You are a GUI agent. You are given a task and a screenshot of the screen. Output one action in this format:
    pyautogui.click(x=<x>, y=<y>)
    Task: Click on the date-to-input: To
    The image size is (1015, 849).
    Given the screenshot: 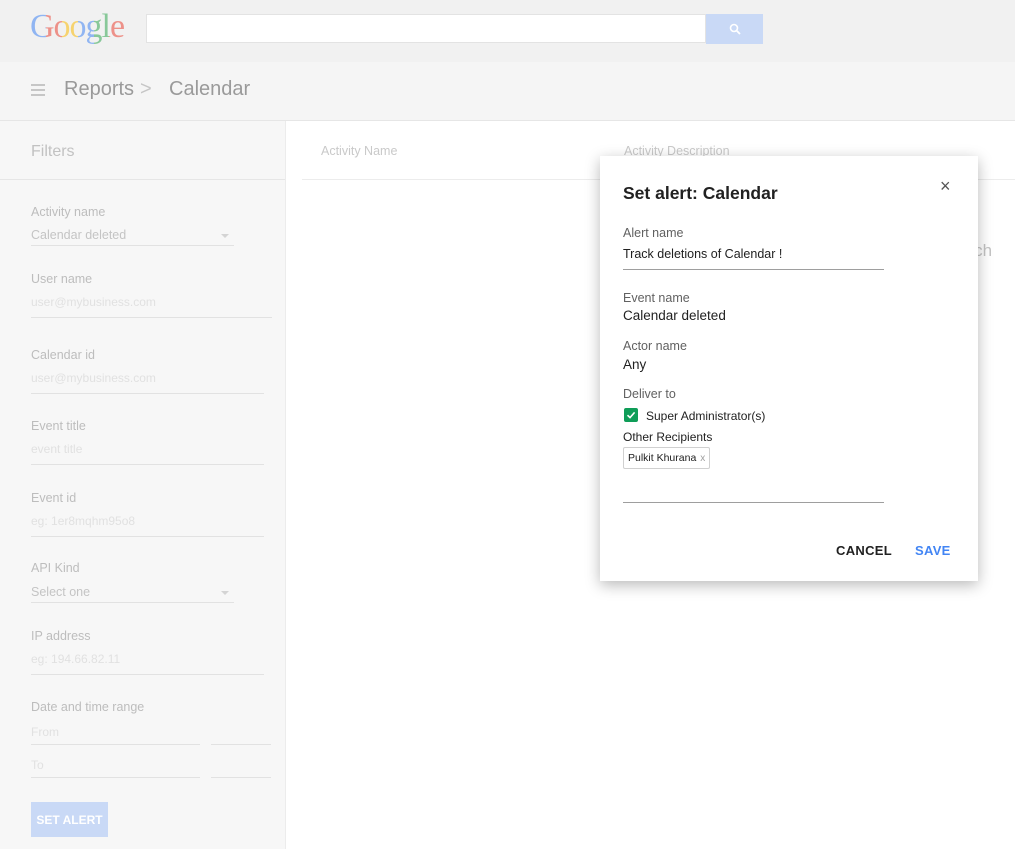 What is the action you would take?
    pyautogui.click(x=37, y=765)
    